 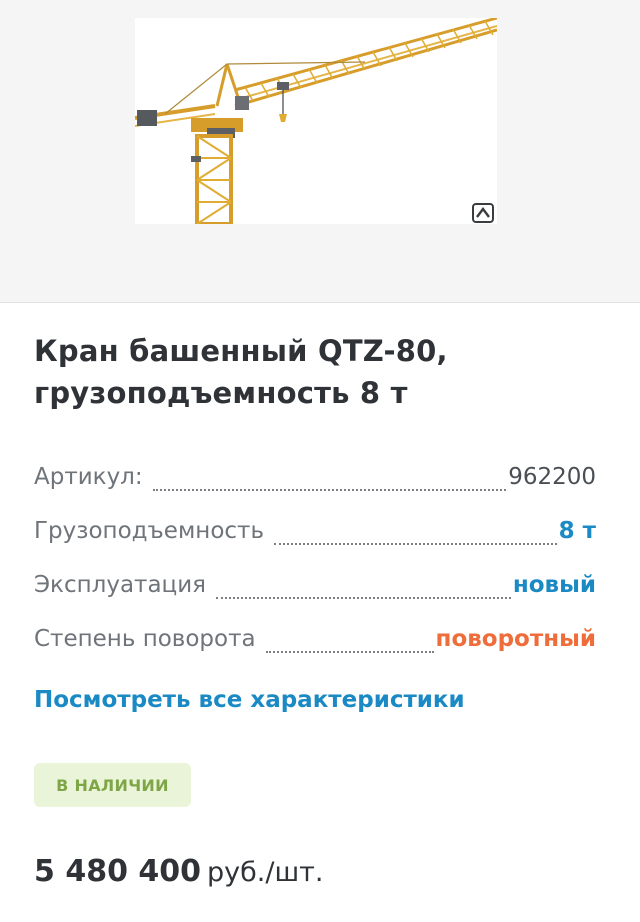 What do you see at coordinates (516, 639) in the screenshot?
I see `spec-value-link: поворотный` at bounding box center [516, 639].